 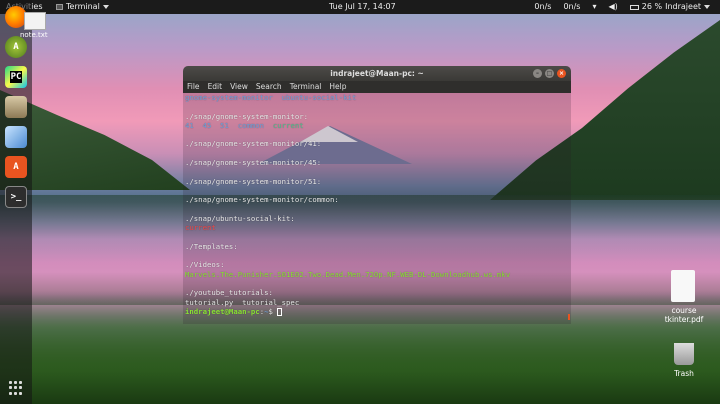 I want to click on dock: A PC A >_, so click(x=16, y=202).